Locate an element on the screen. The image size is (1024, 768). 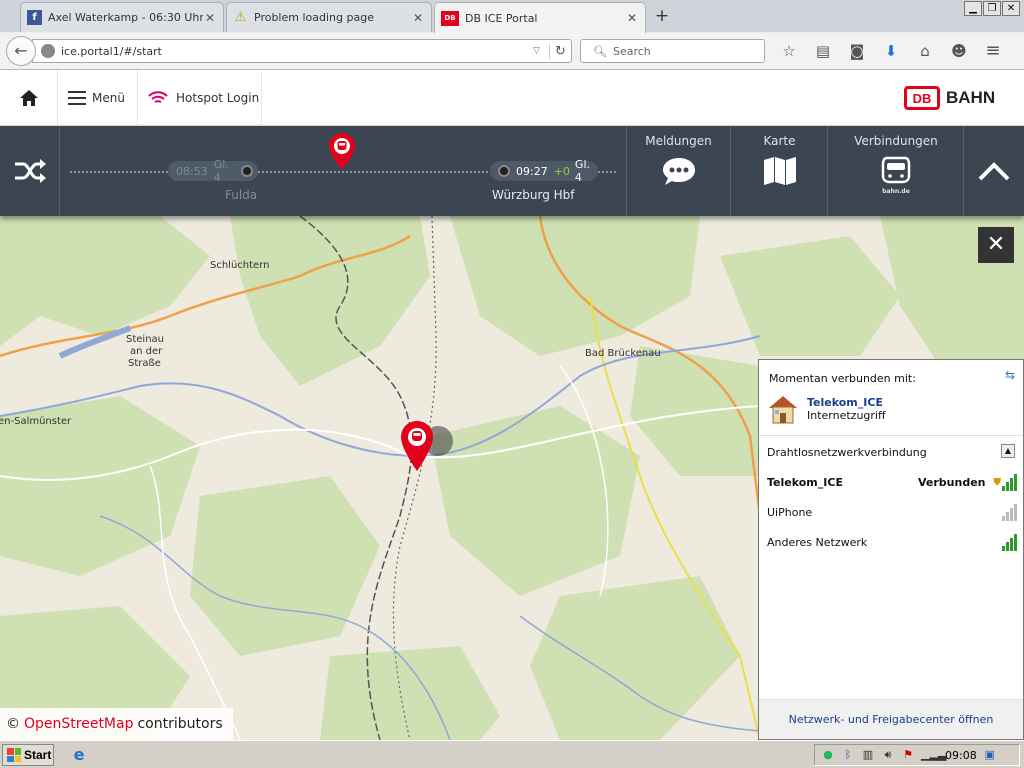
collapse-section-button: ▲ is located at coordinates (1008, 451).